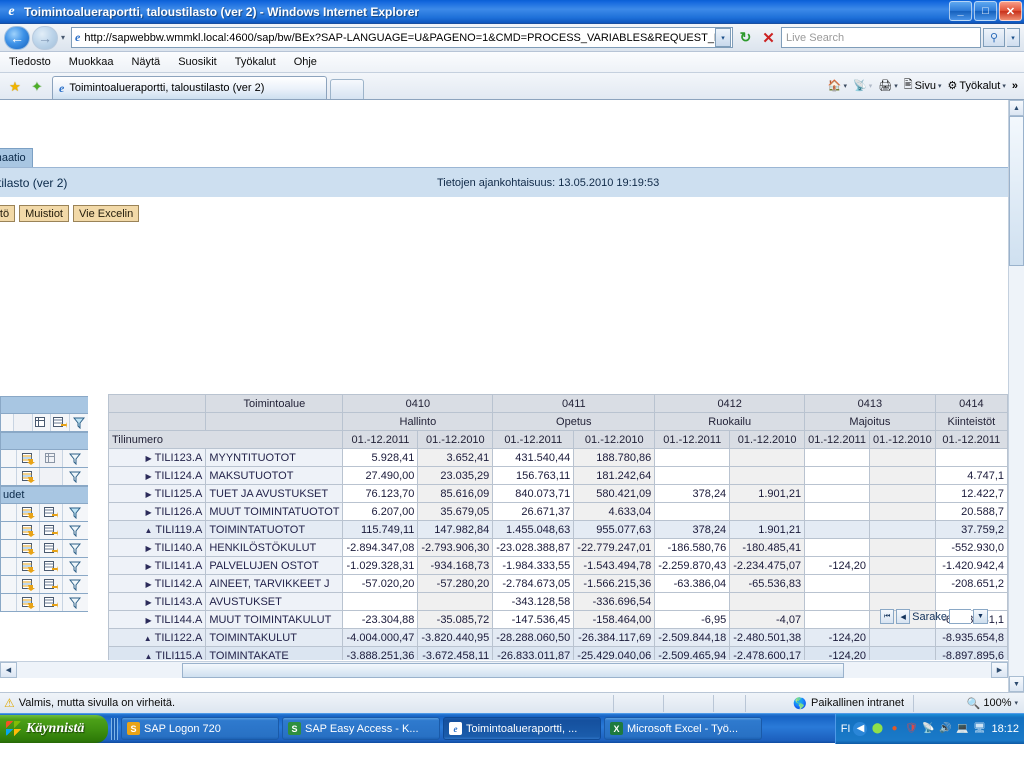  I want to click on data-cell: -934.168,73, so click(455, 565).